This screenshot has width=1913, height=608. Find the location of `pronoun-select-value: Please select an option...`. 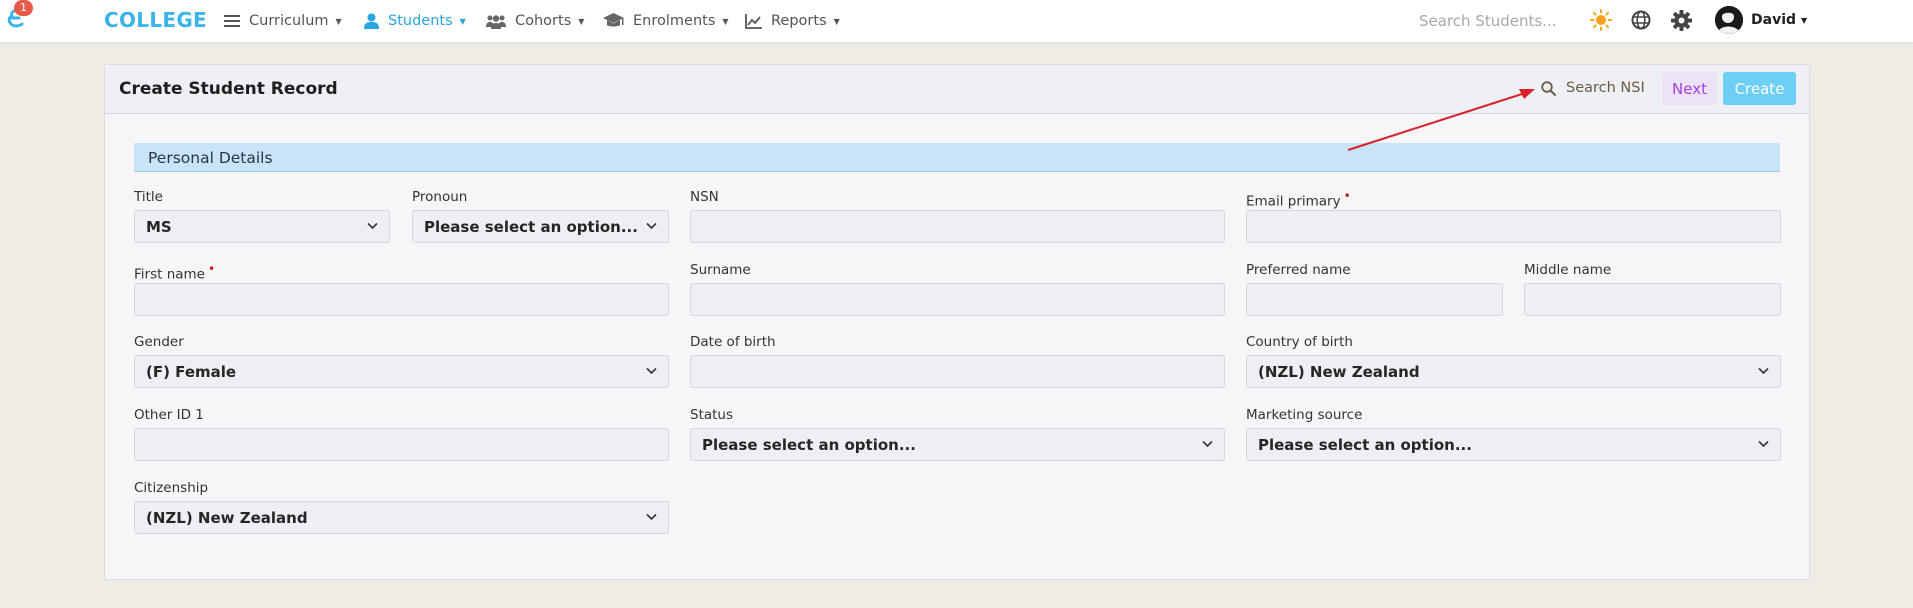

pronoun-select-value: Please select an option... is located at coordinates (531, 226).